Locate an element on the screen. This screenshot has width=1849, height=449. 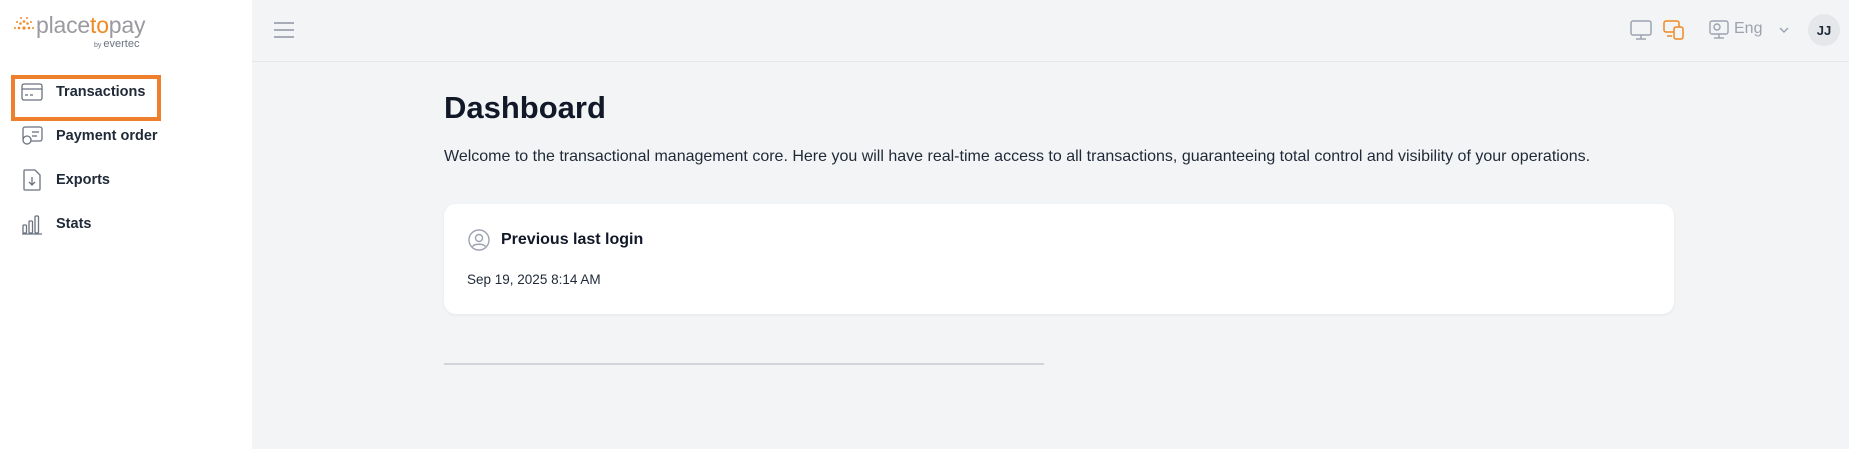
language-monitor-icon is located at coordinates (1719, 30).